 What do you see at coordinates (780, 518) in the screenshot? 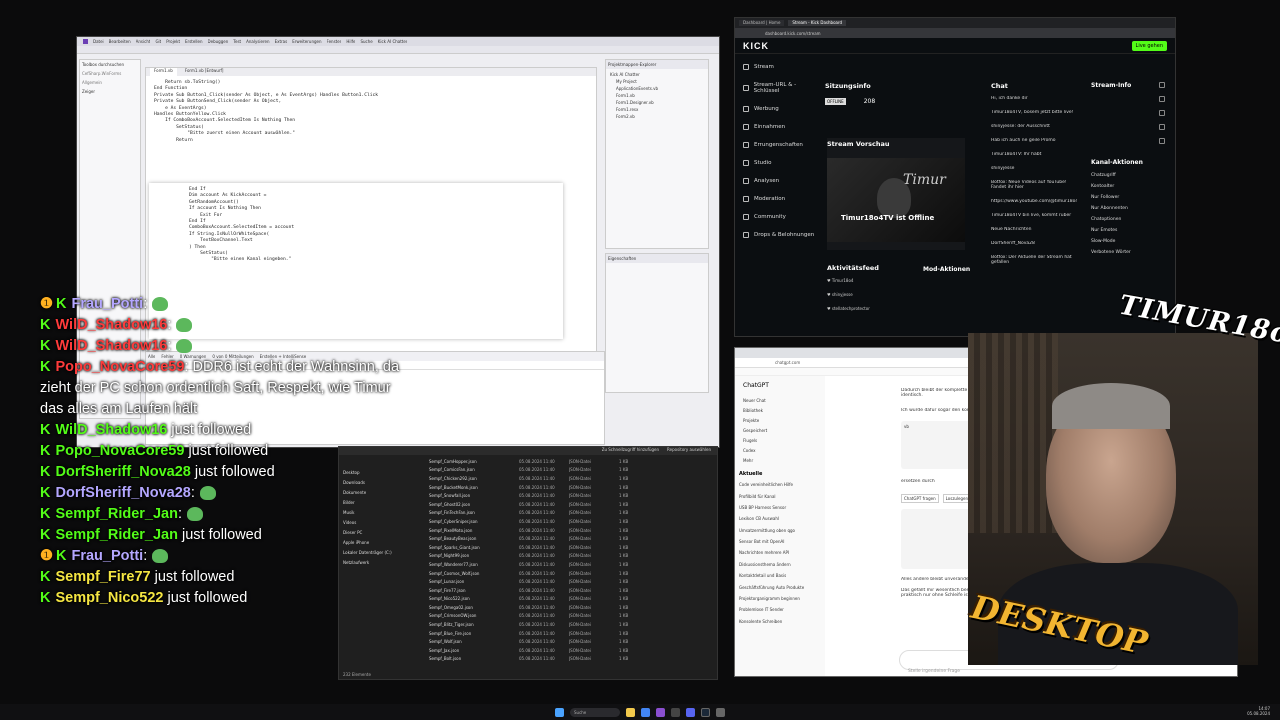
I see `chatgpt-history-item: Lexikon CB Auswahl` at bounding box center [780, 518].